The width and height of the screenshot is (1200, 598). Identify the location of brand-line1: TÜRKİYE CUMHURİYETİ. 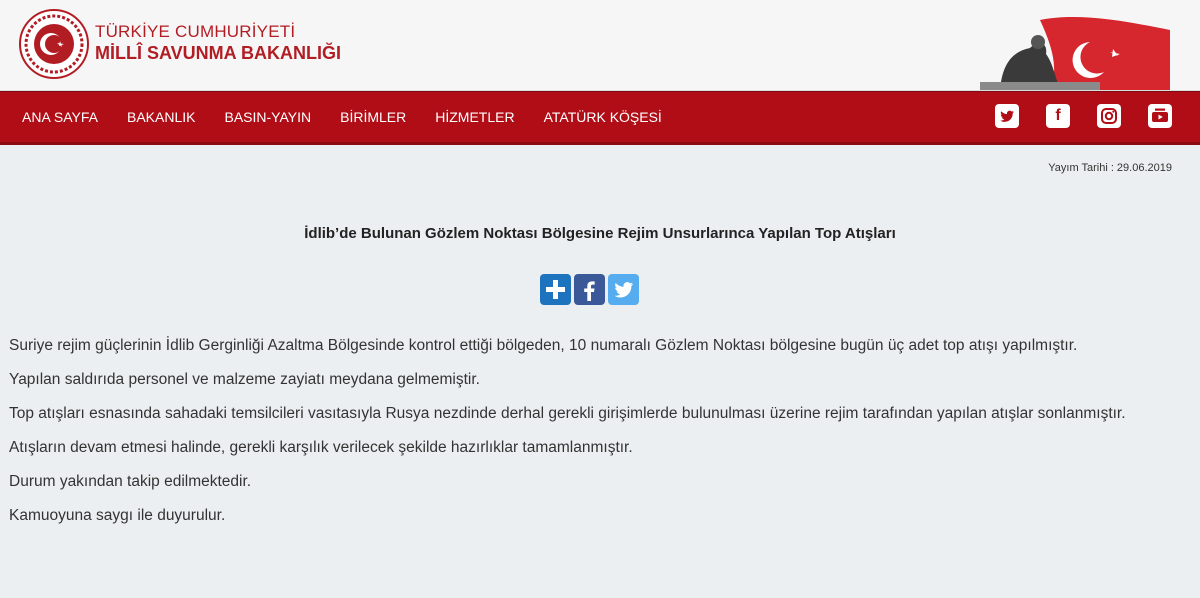
(195, 31).